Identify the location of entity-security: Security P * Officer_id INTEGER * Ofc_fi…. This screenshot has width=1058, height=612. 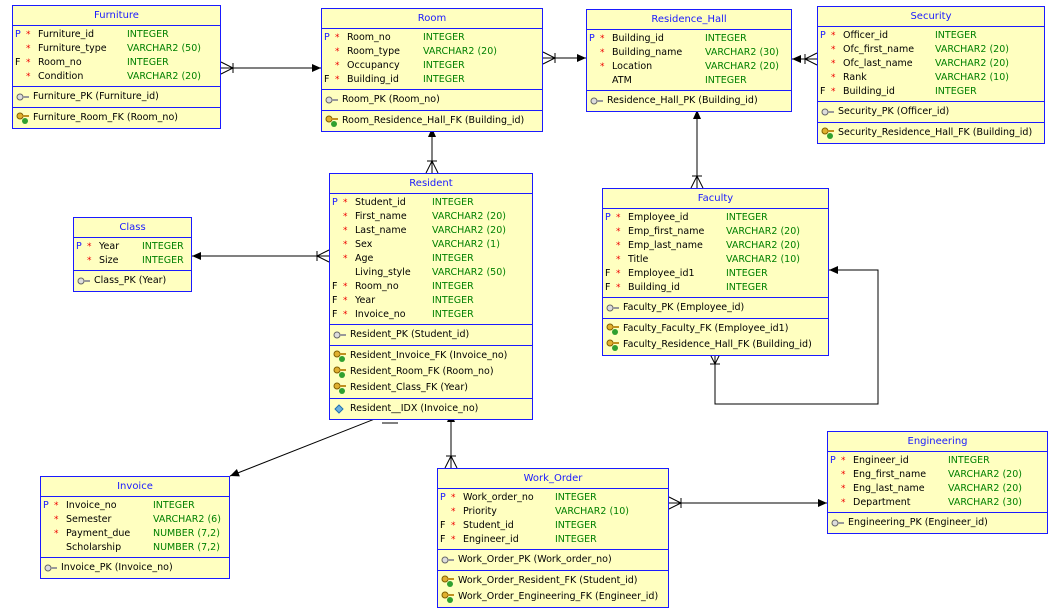
(931, 75).